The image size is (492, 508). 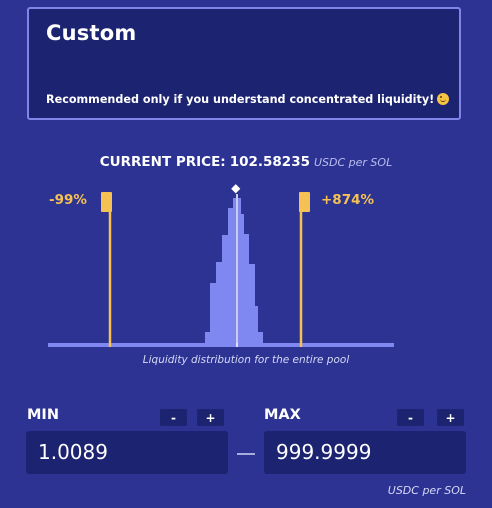 I want to click on max-decrement-button: -, so click(x=410, y=417).